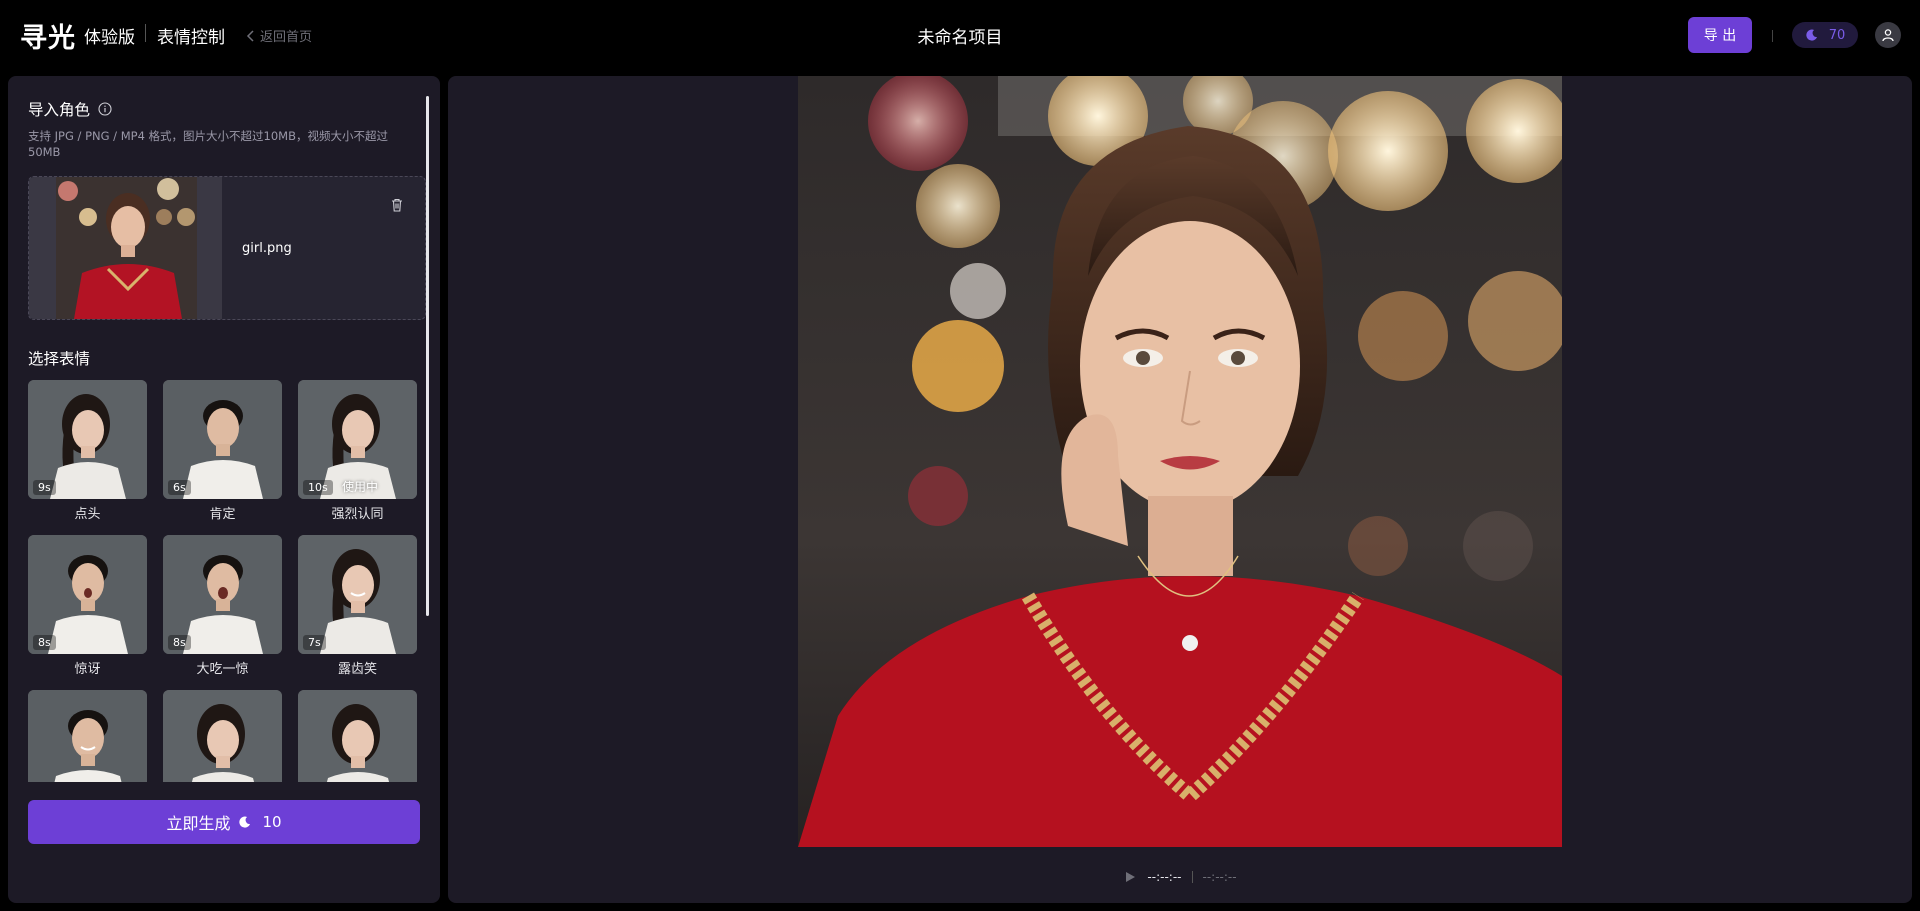  What do you see at coordinates (105, 109) in the screenshot?
I see `info-icon` at bounding box center [105, 109].